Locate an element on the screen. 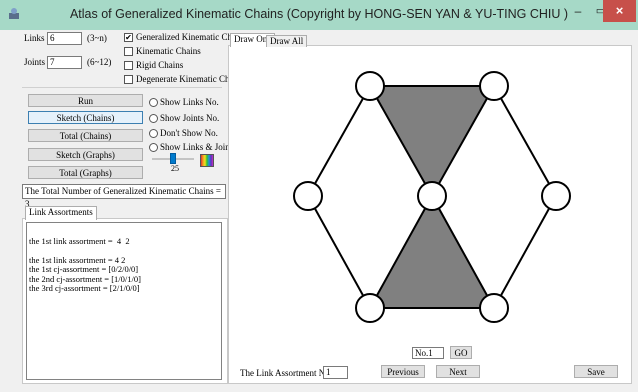  links-label: Links : is located at coordinates (37, 38).